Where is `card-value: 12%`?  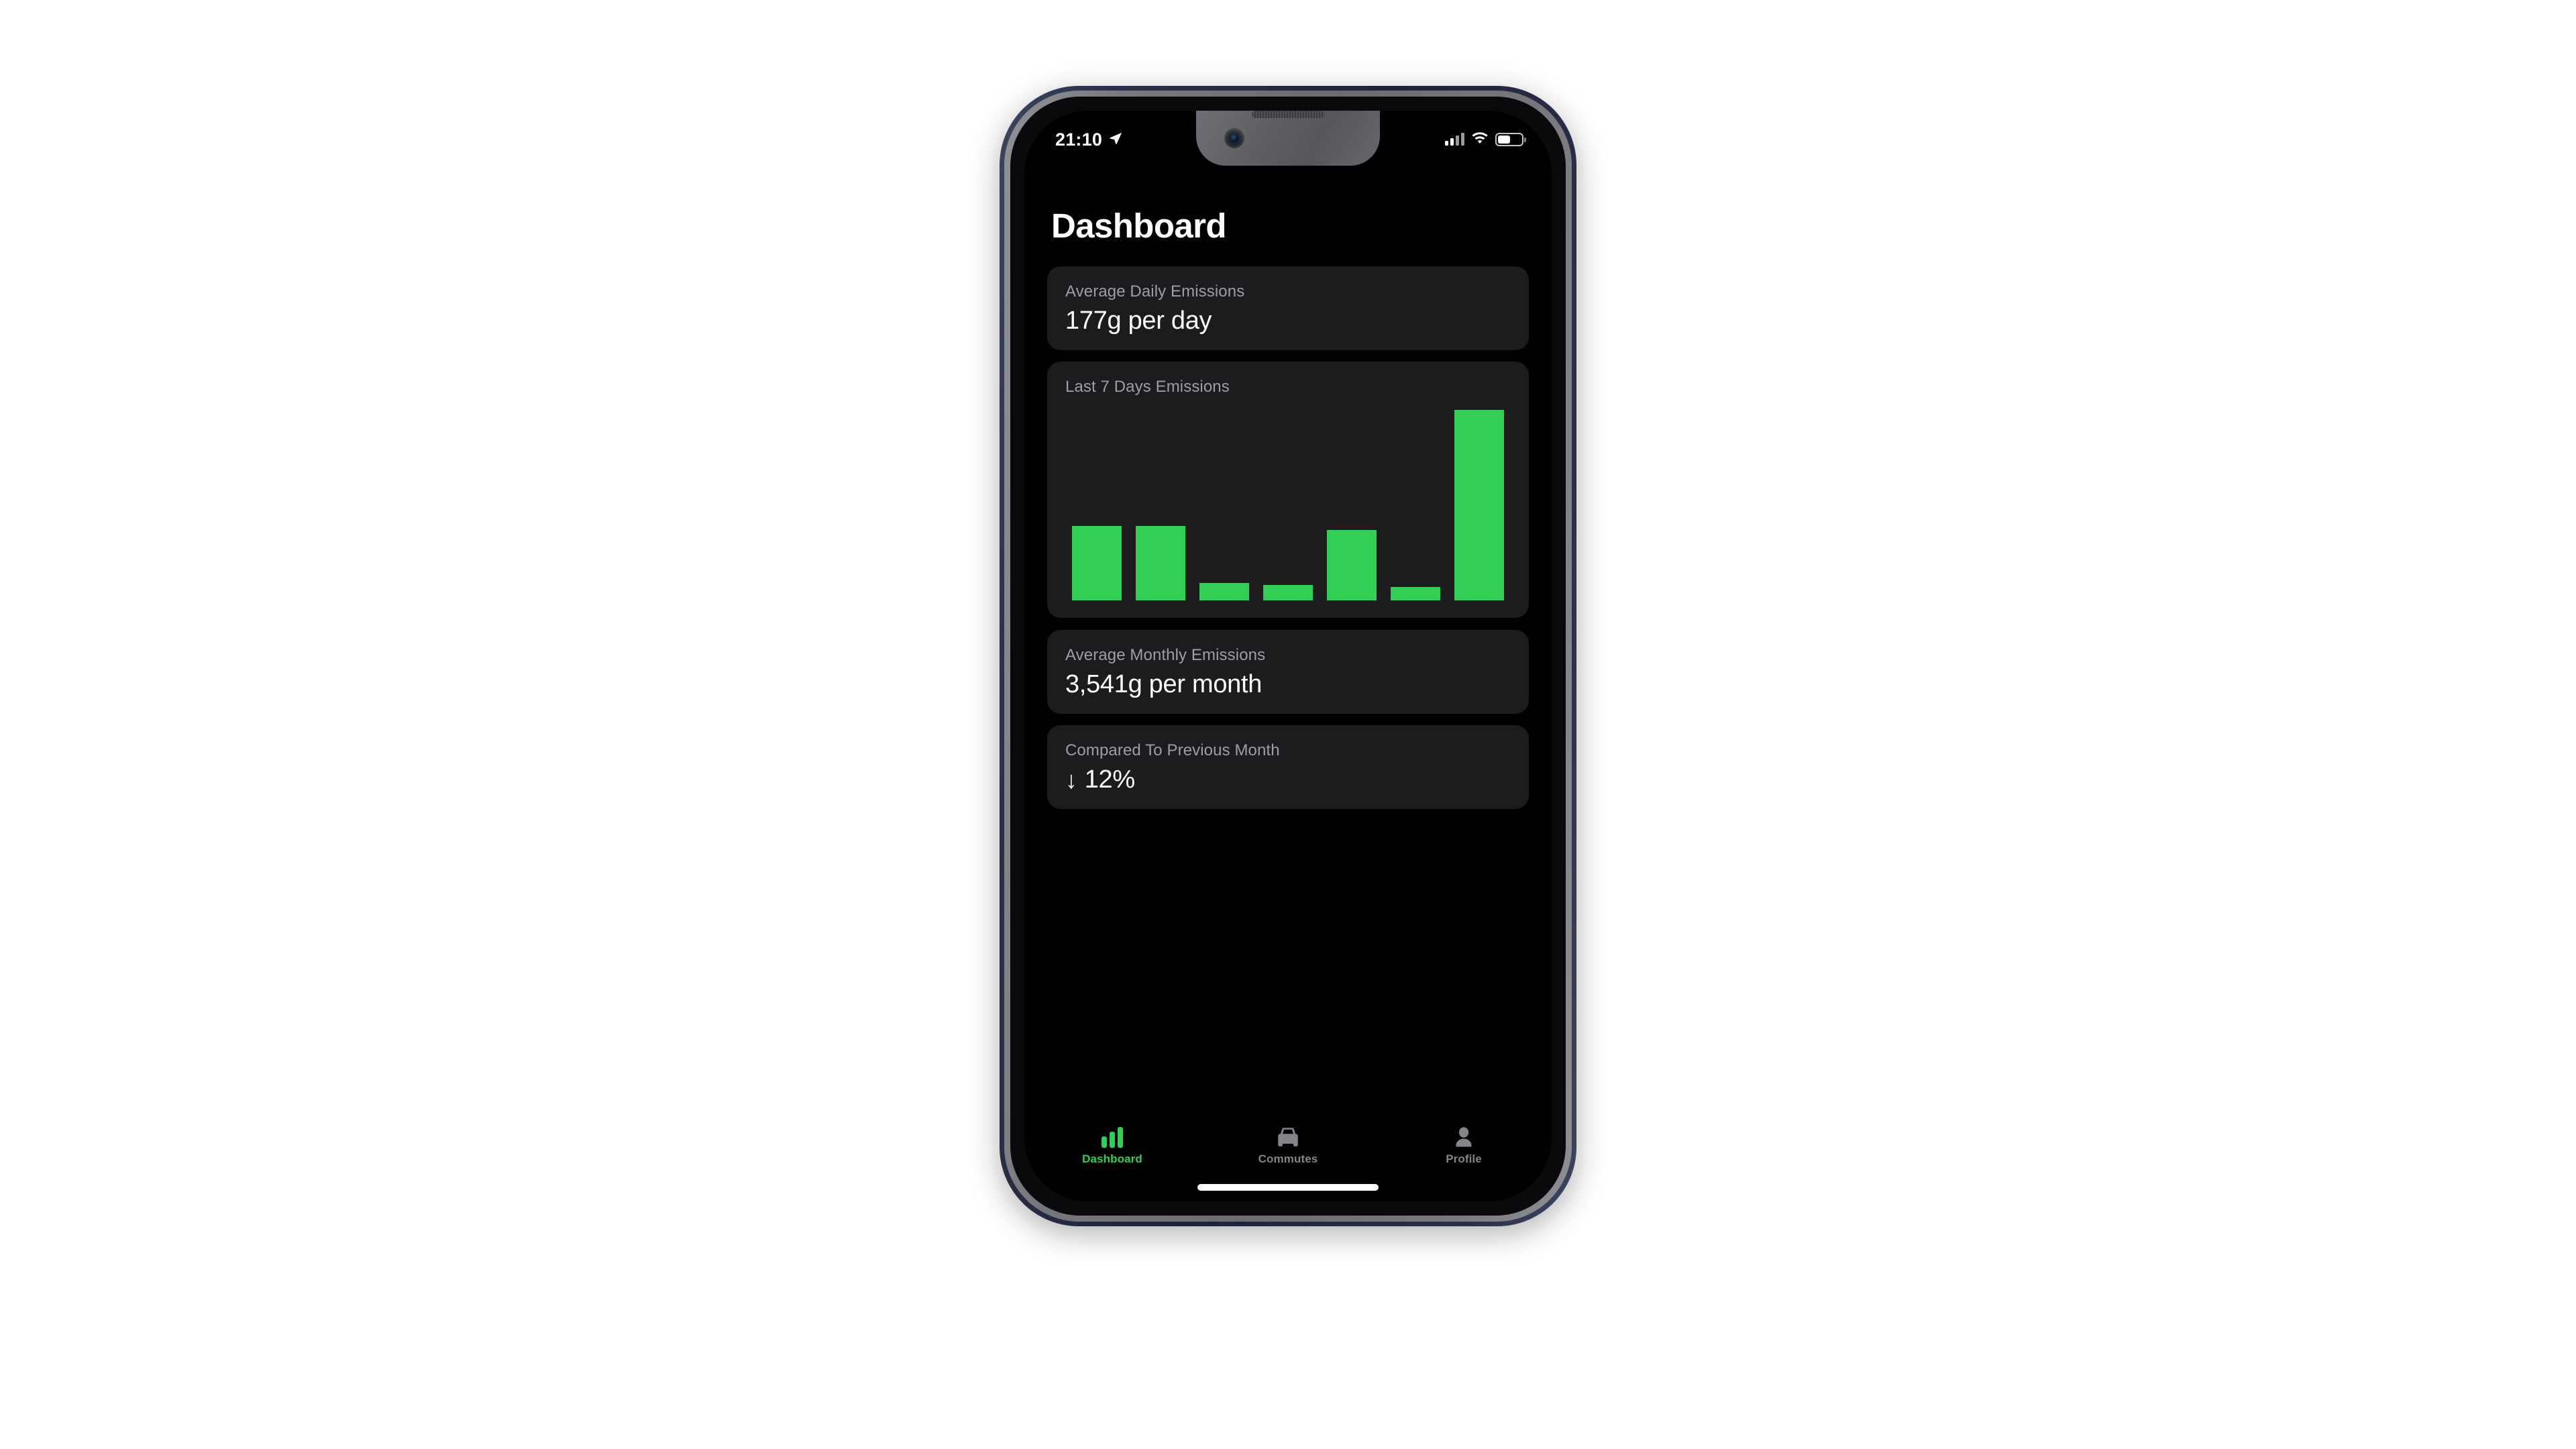
card-value: 12% is located at coordinates (1109, 779).